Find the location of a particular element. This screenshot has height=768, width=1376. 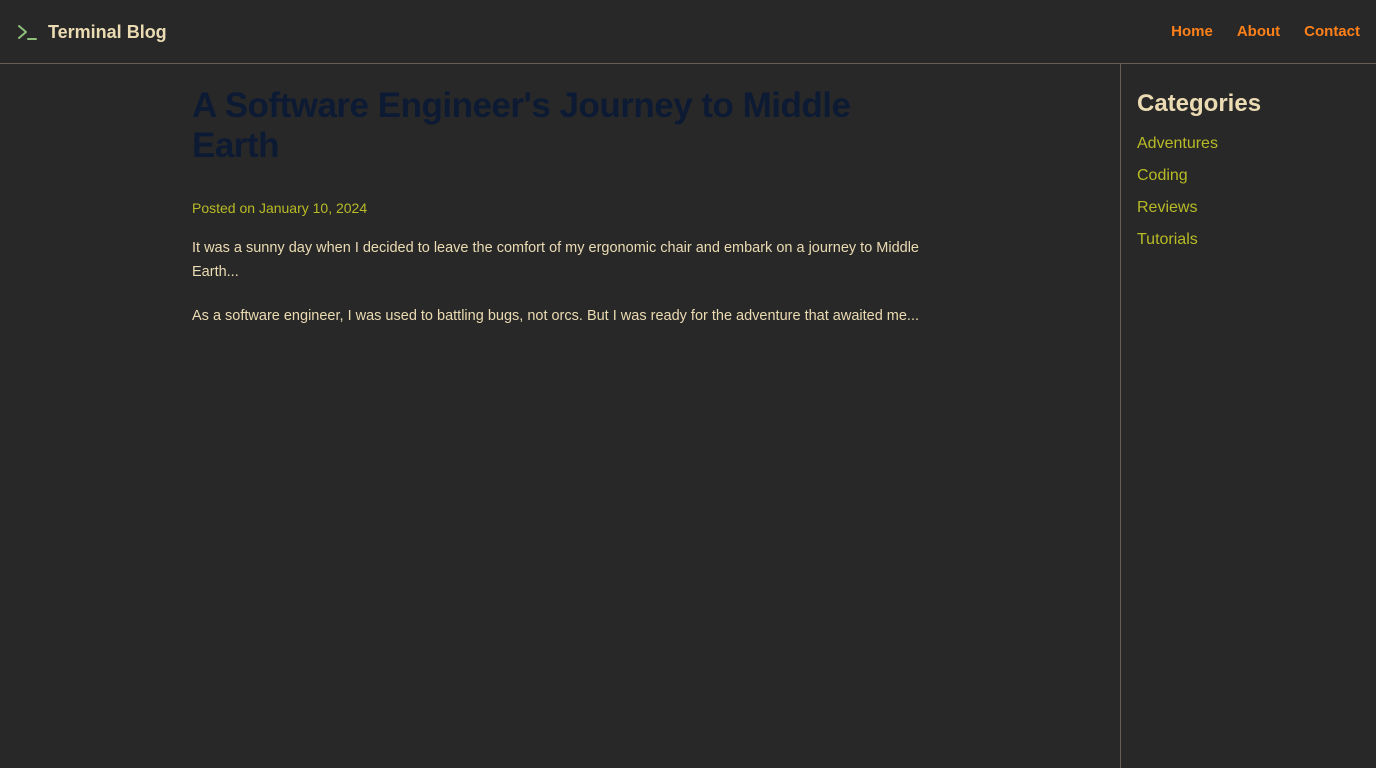

category-link-adventures: Adventures is located at coordinates (1177, 143).